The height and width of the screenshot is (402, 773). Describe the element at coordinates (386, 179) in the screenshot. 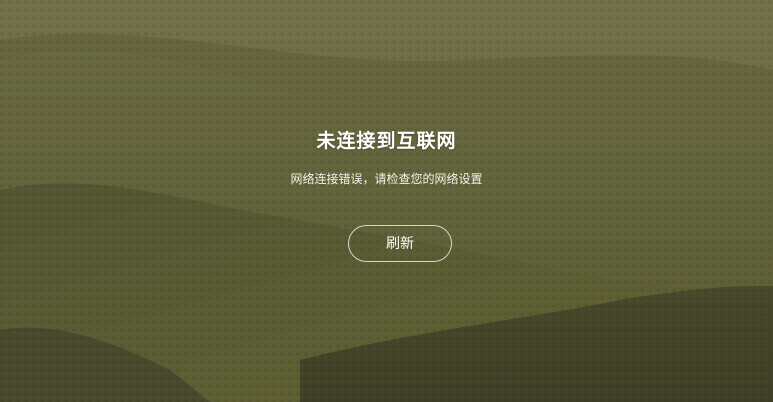

I see `error-message: 网络连接错误，请检查您的网络设置` at that location.